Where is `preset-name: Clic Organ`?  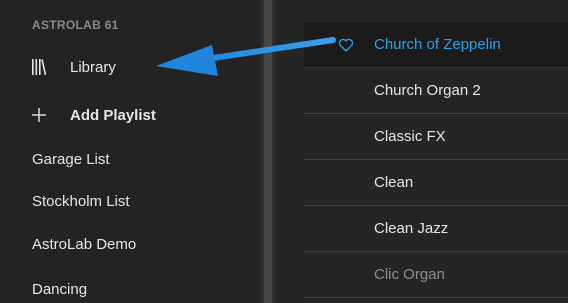
preset-name: Clic Organ is located at coordinates (409, 274).